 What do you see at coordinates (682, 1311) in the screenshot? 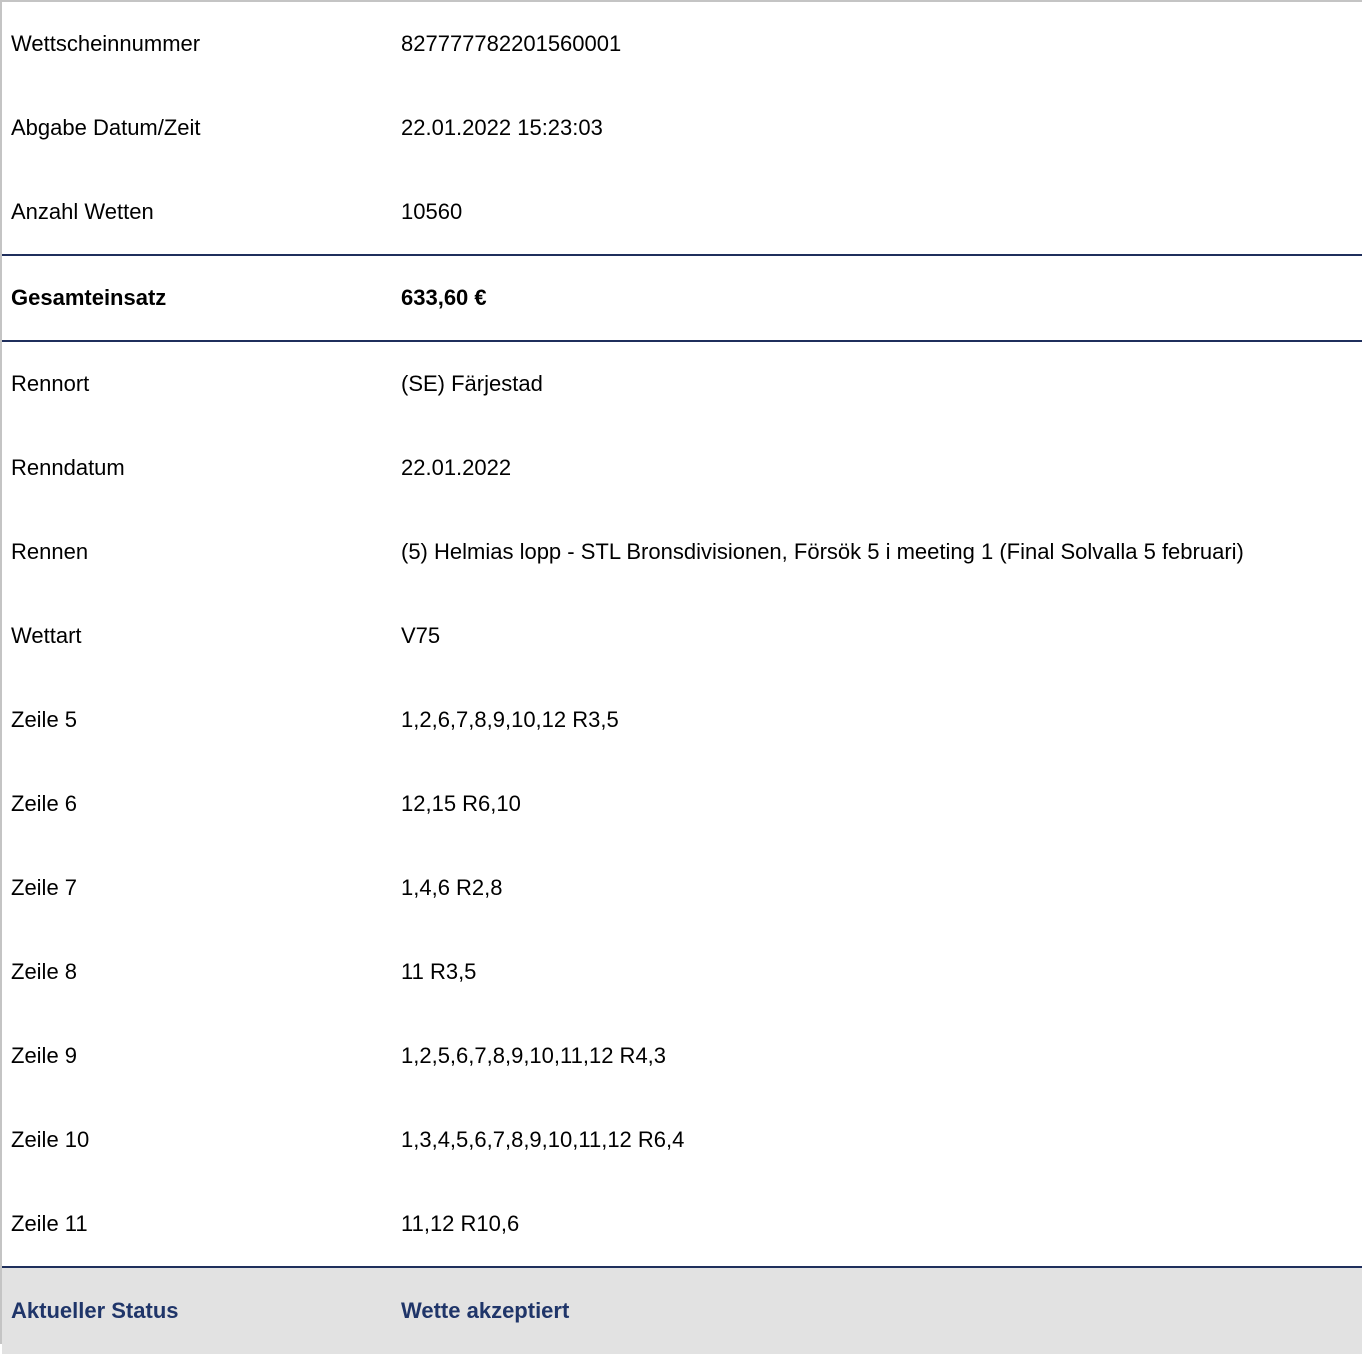
I see `status-row: Aktueller Status Wette akzeptiert` at bounding box center [682, 1311].